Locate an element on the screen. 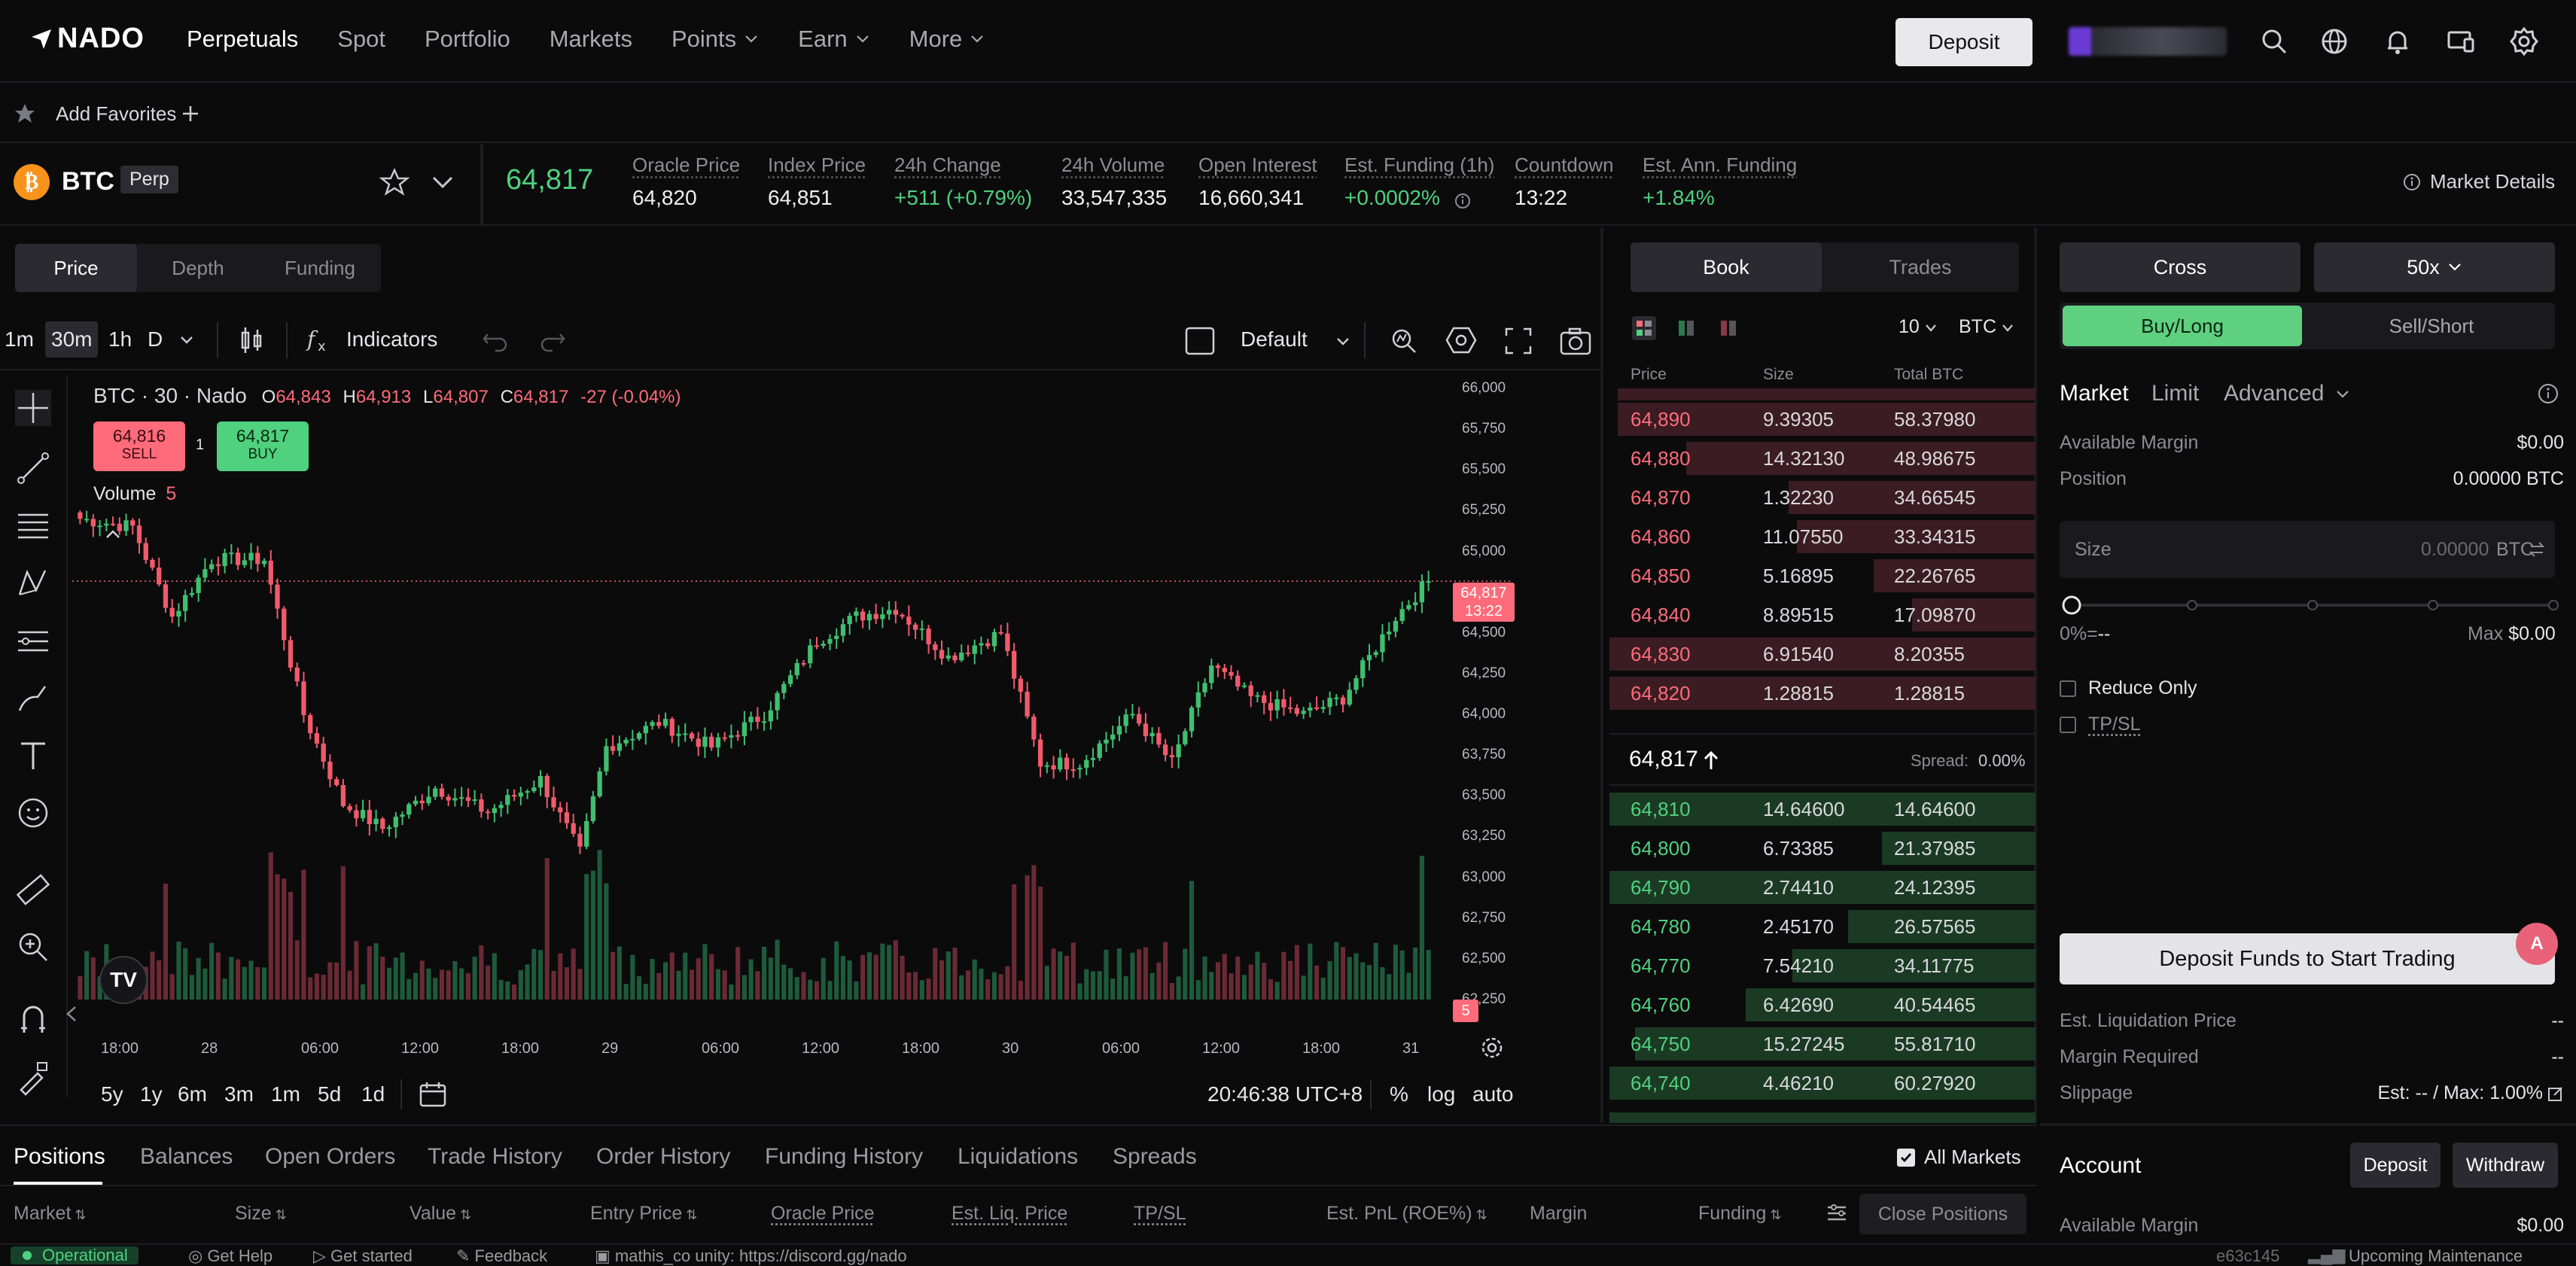 This screenshot has width=2576, height=1266. account-deposit-button: Deposit is located at coordinates (2396, 1165).